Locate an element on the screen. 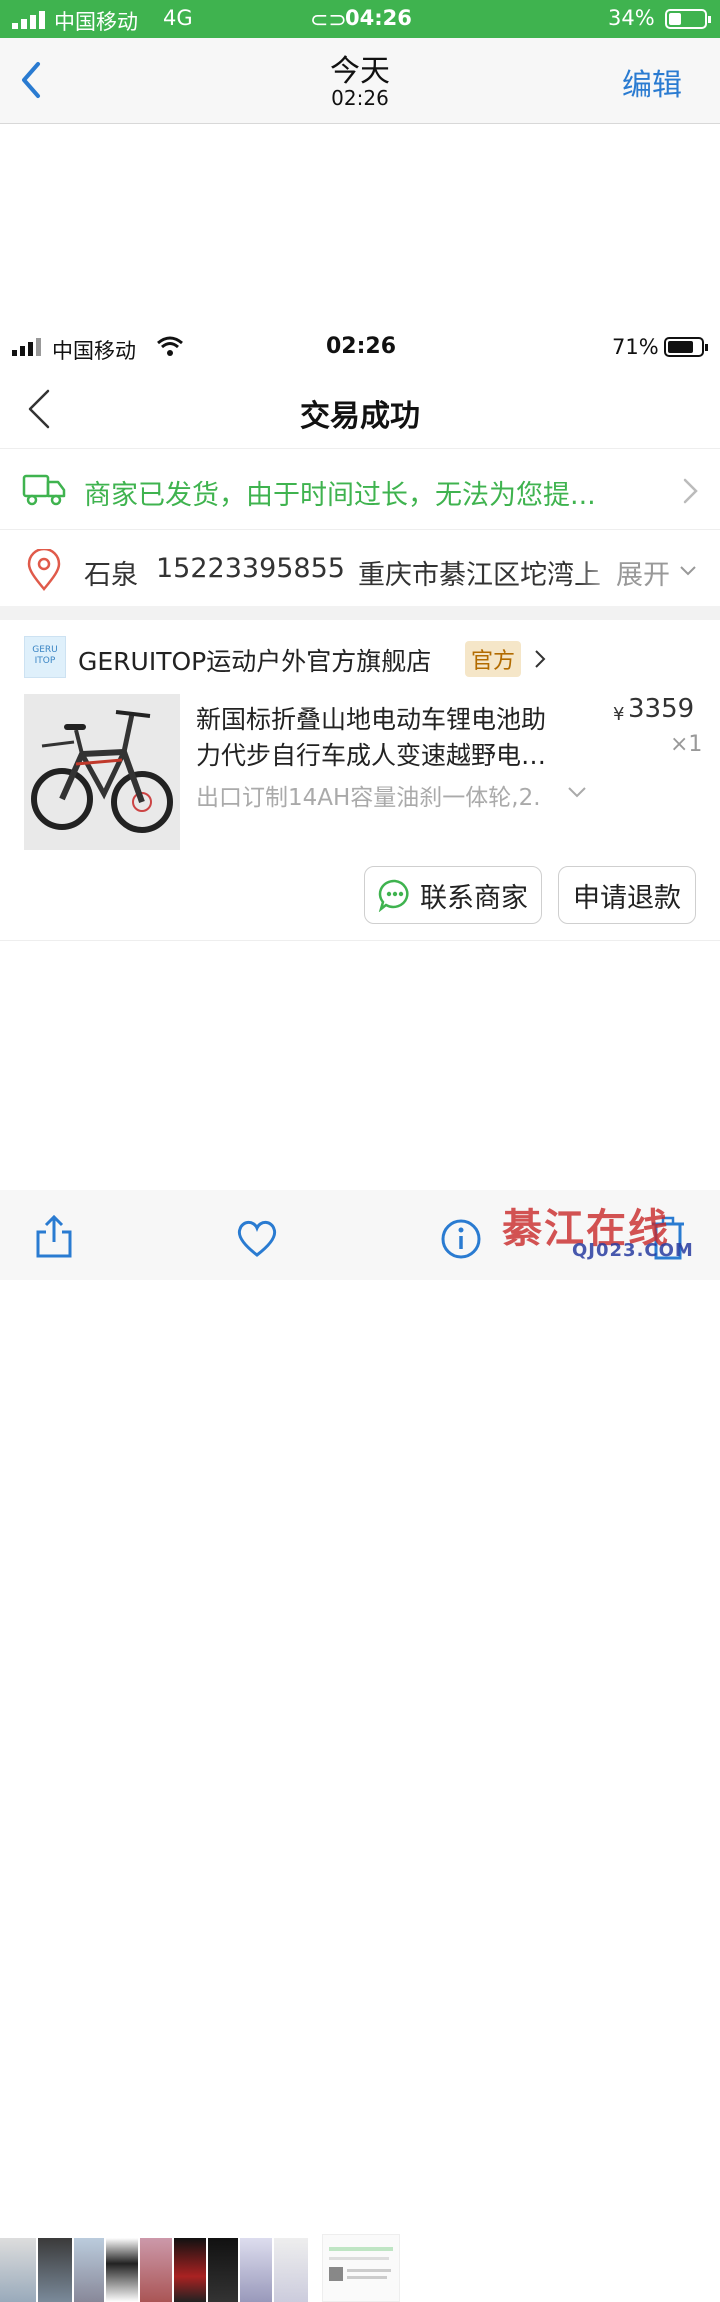 This screenshot has height=2302, width=720. photo-viewer-nav: 今天 02:26 编辑 is located at coordinates (360, 81).